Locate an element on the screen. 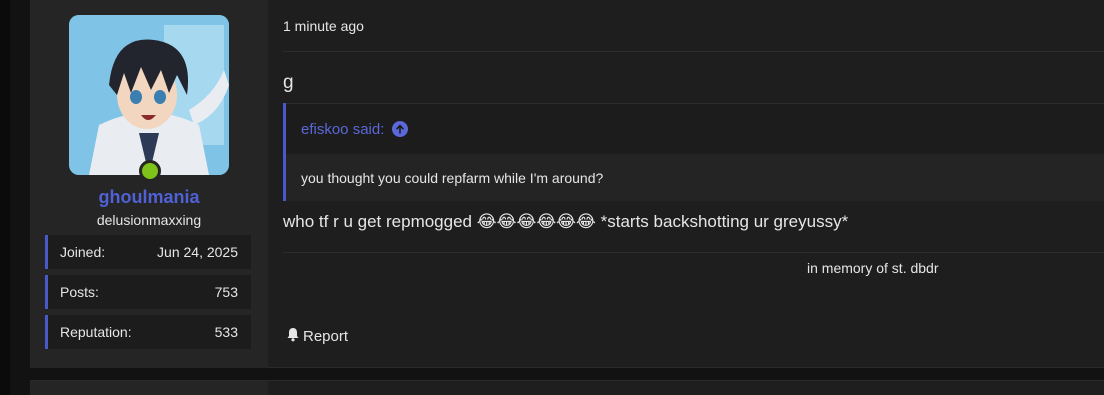 This screenshot has height=395, width=1104. next-post-edge is located at coordinates (567, 387).